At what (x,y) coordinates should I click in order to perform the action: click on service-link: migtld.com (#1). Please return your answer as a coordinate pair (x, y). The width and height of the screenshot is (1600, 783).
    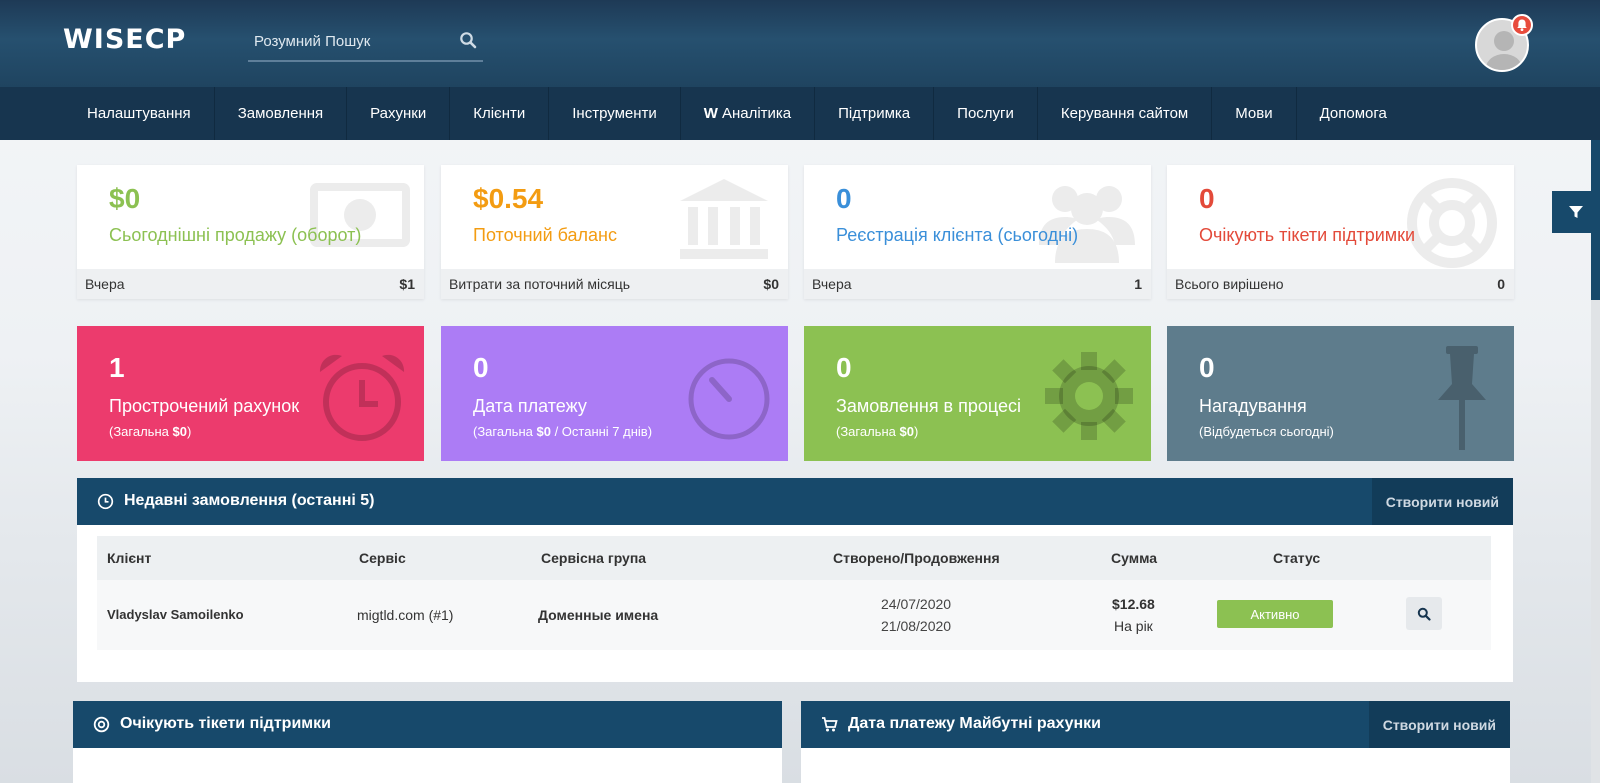
    Looking at the image, I should click on (405, 615).